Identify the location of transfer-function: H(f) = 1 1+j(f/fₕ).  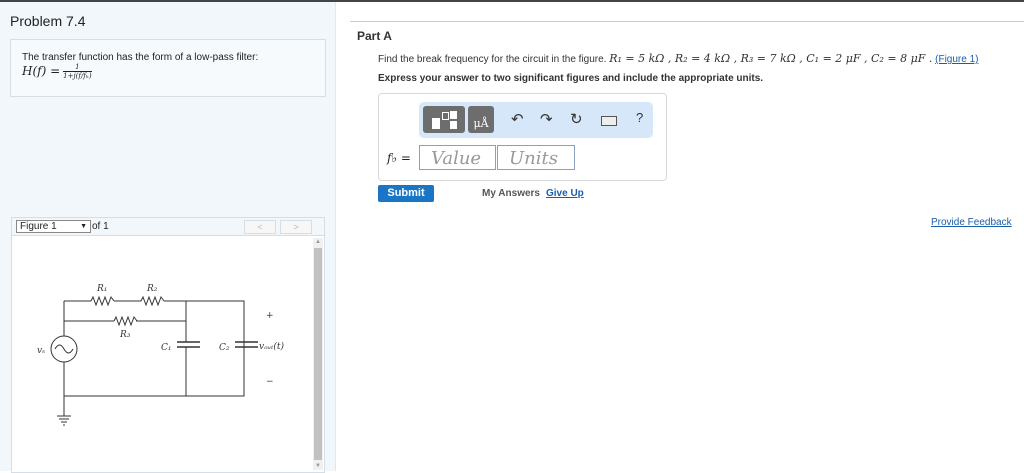
(57, 71).